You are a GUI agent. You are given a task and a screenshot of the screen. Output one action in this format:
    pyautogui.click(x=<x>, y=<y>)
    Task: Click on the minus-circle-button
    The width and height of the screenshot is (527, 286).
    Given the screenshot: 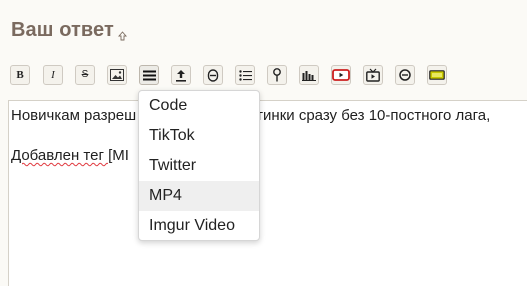 What is the action you would take?
    pyautogui.click(x=405, y=75)
    